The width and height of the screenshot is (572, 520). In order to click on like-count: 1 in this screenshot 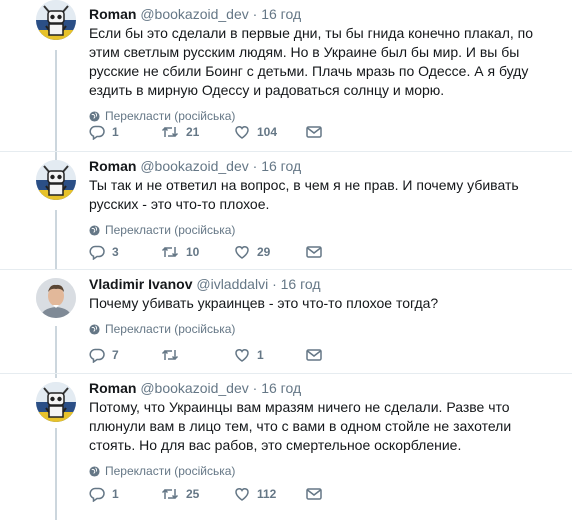, I will do `click(260, 355)`.